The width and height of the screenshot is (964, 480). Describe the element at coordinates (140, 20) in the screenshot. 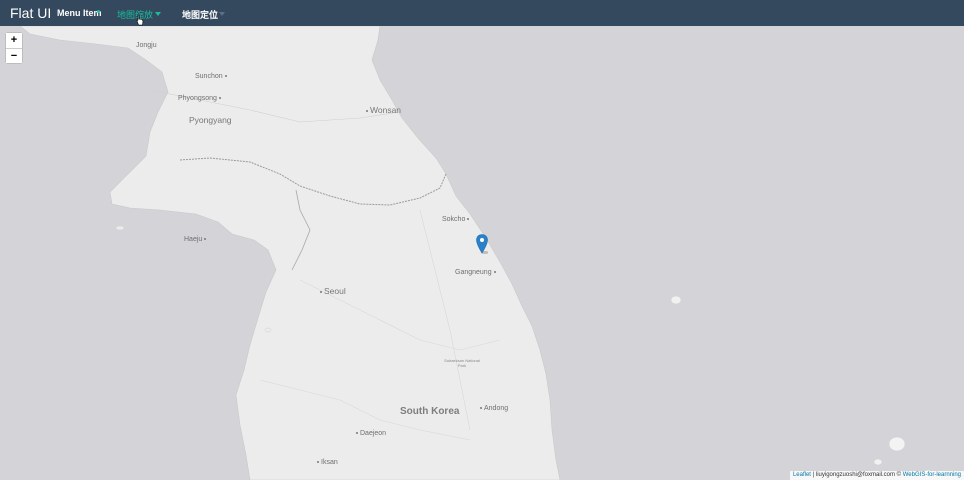

I see `hand-cursor-icon` at that location.